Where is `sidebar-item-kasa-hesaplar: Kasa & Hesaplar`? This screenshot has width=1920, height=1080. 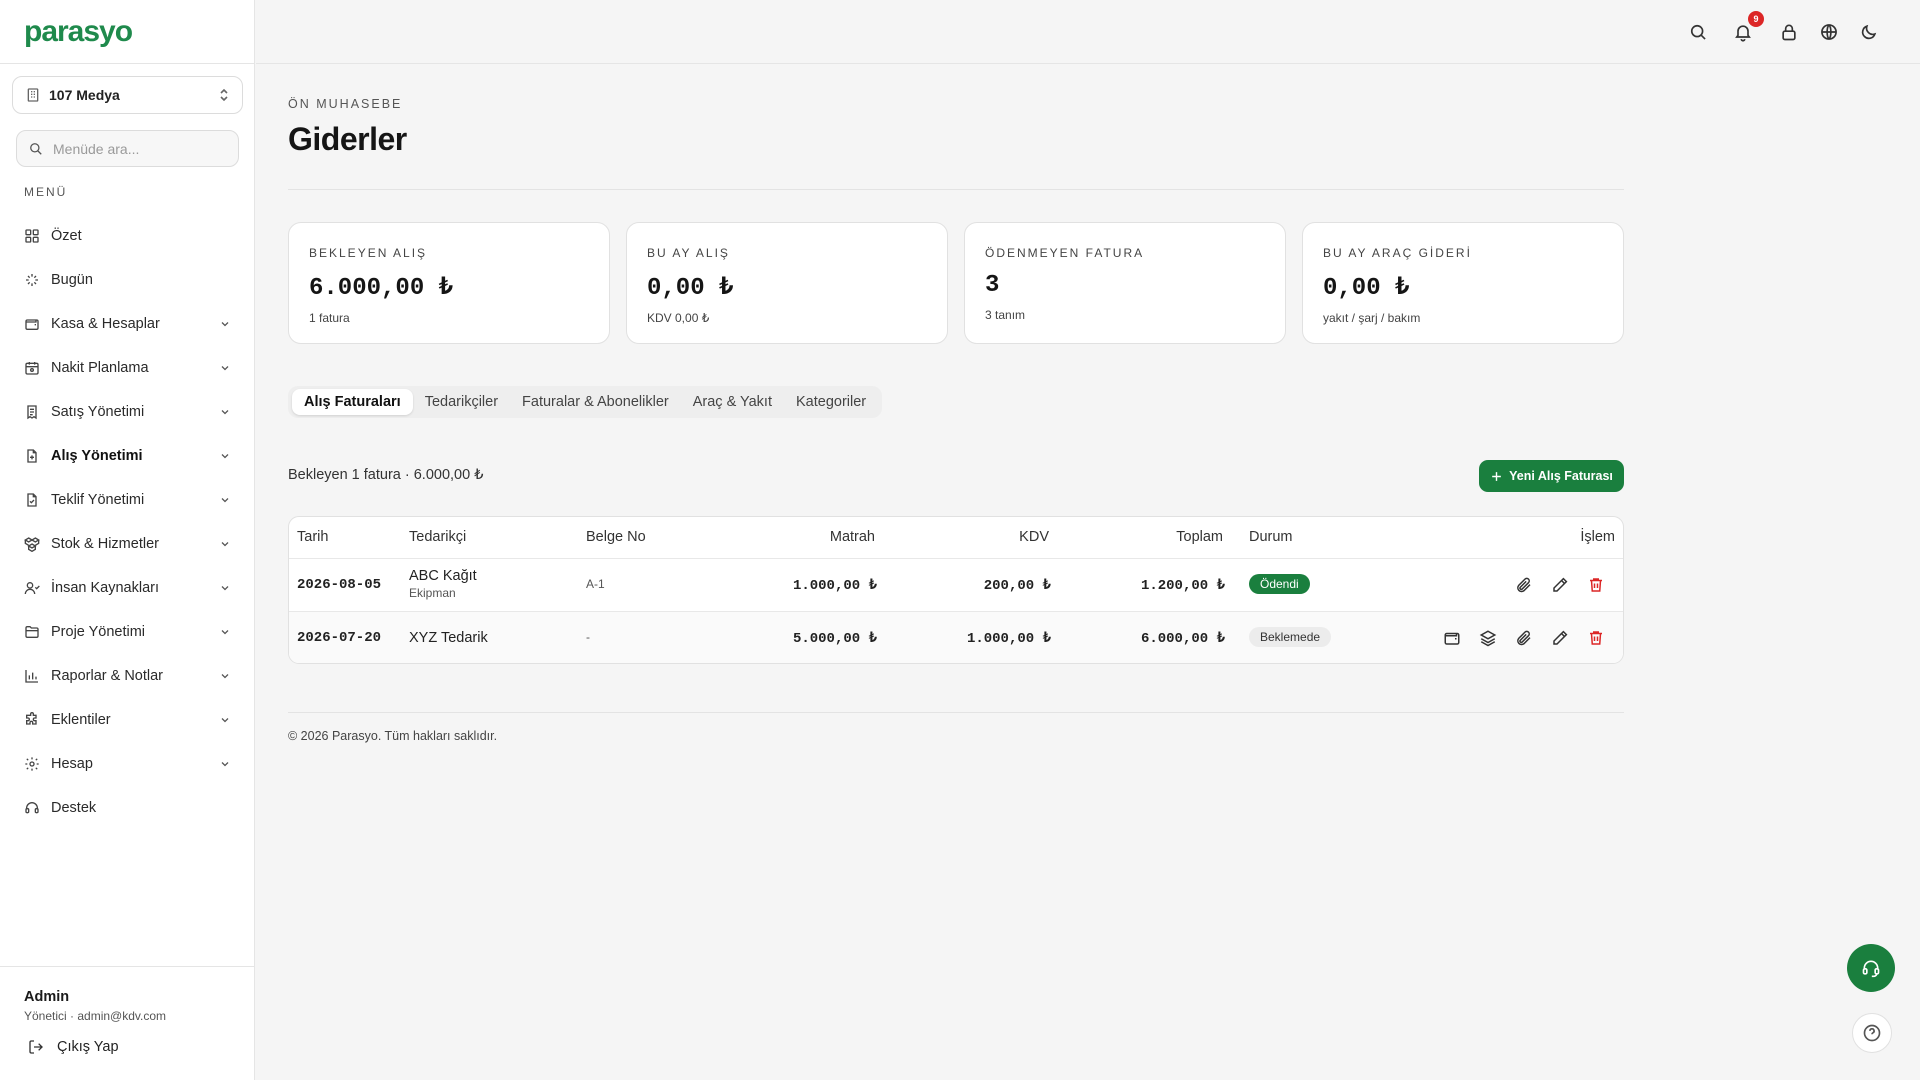 sidebar-item-kasa-hesaplar: Kasa & Hesaplar is located at coordinates (127, 324).